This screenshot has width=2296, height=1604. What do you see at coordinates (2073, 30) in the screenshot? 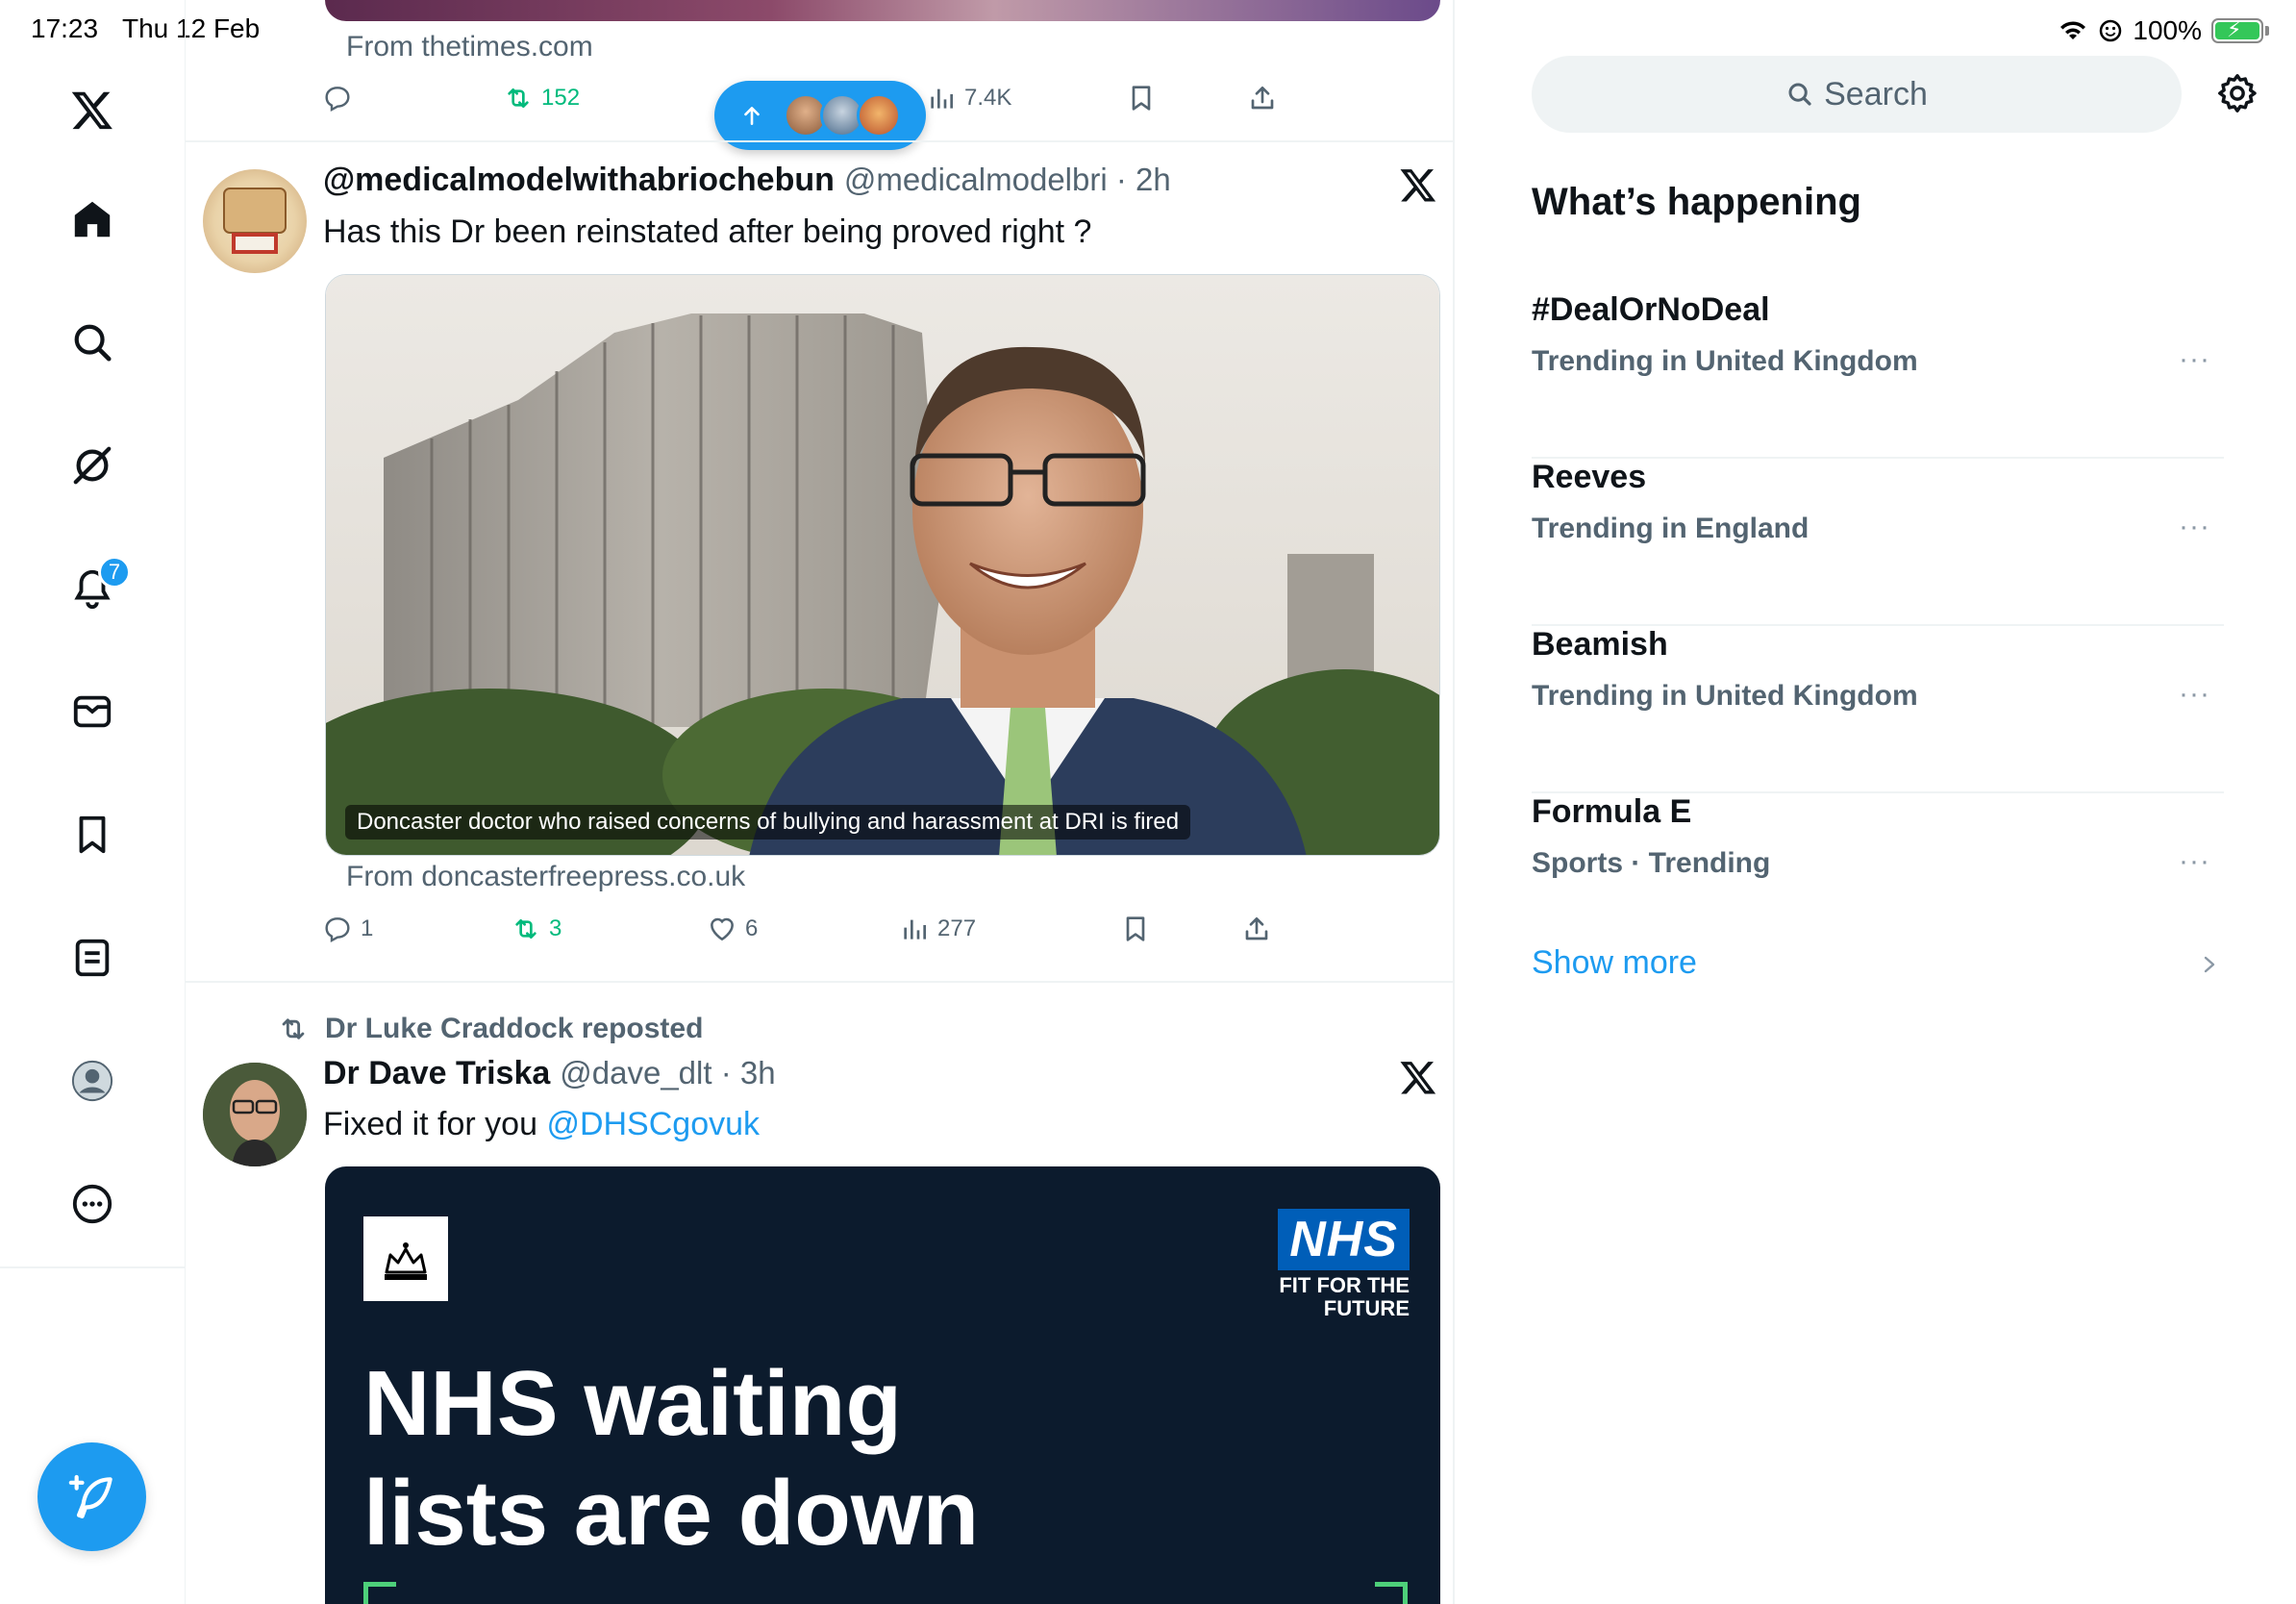
I see `wifi-icon` at bounding box center [2073, 30].